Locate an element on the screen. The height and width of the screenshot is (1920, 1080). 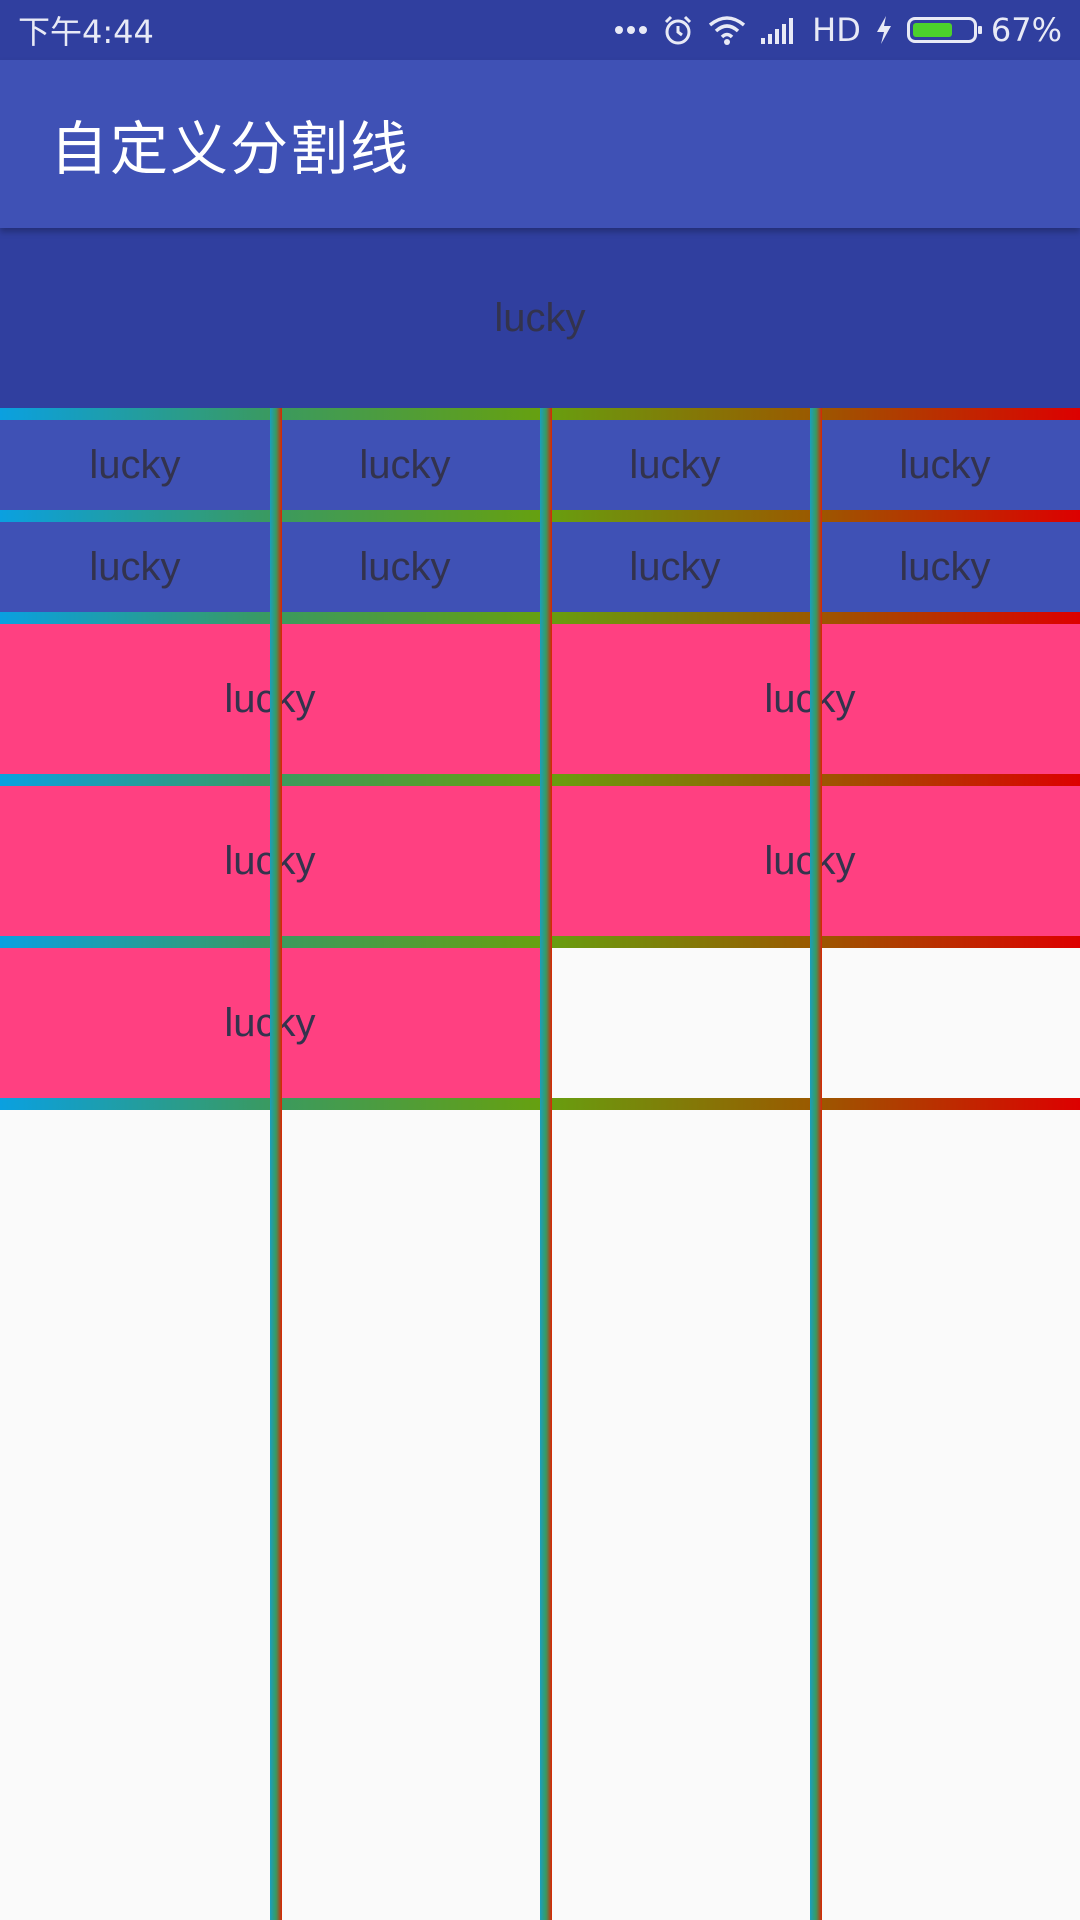
network-label: HD is located at coordinates (836, 30).